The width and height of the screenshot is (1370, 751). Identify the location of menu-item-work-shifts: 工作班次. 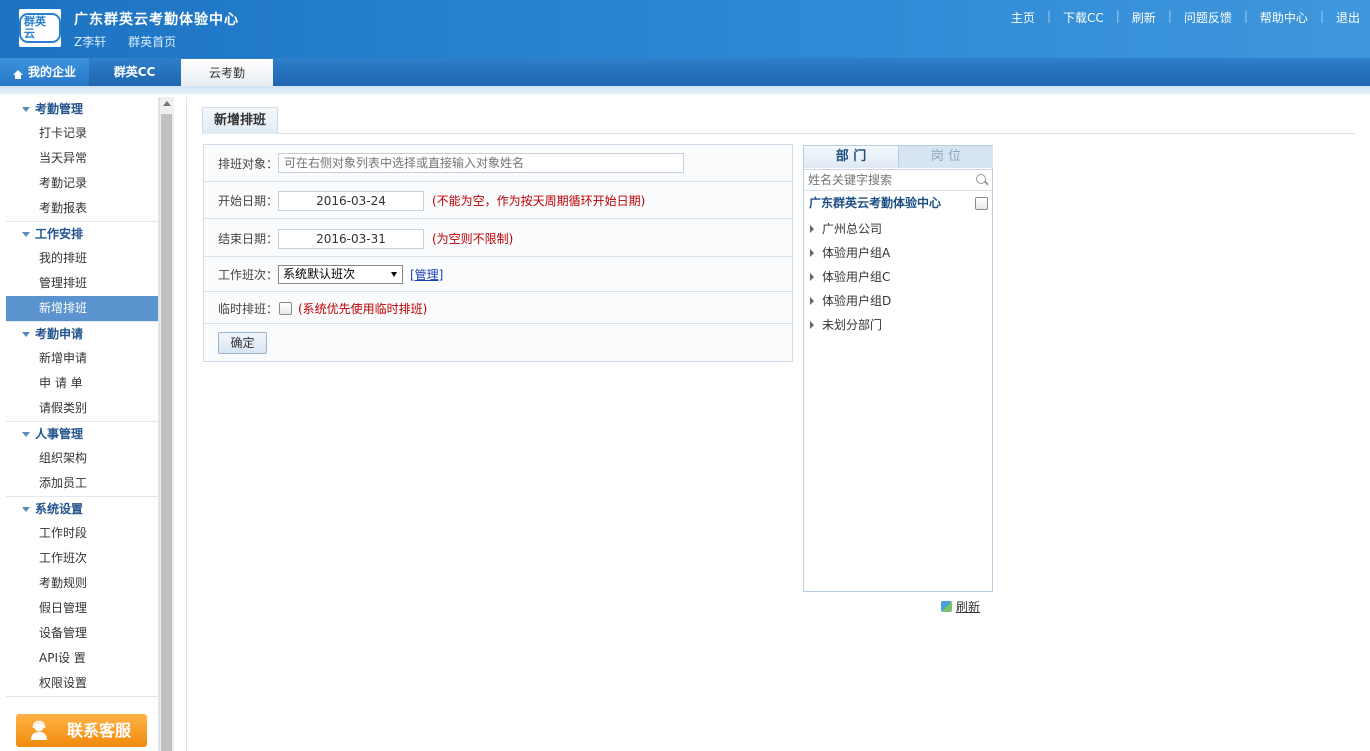
(82, 558).